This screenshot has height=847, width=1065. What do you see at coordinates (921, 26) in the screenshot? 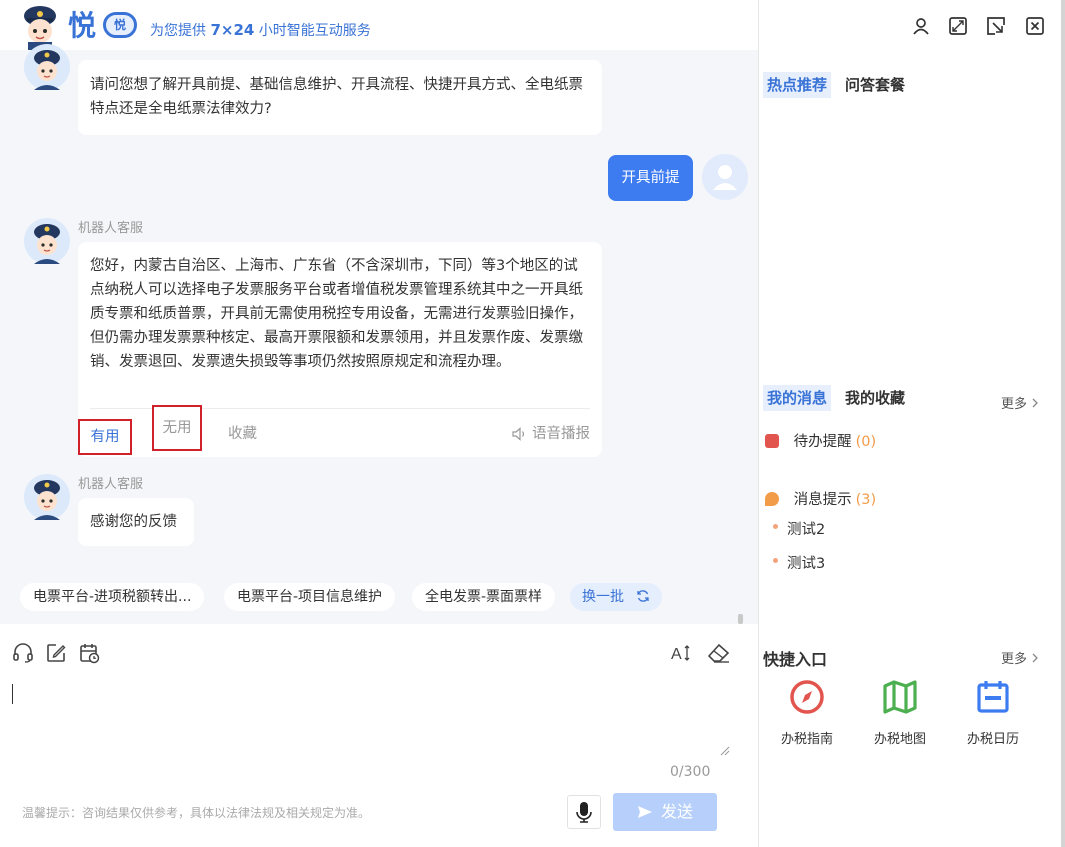
I see `user-profile-icon` at bounding box center [921, 26].